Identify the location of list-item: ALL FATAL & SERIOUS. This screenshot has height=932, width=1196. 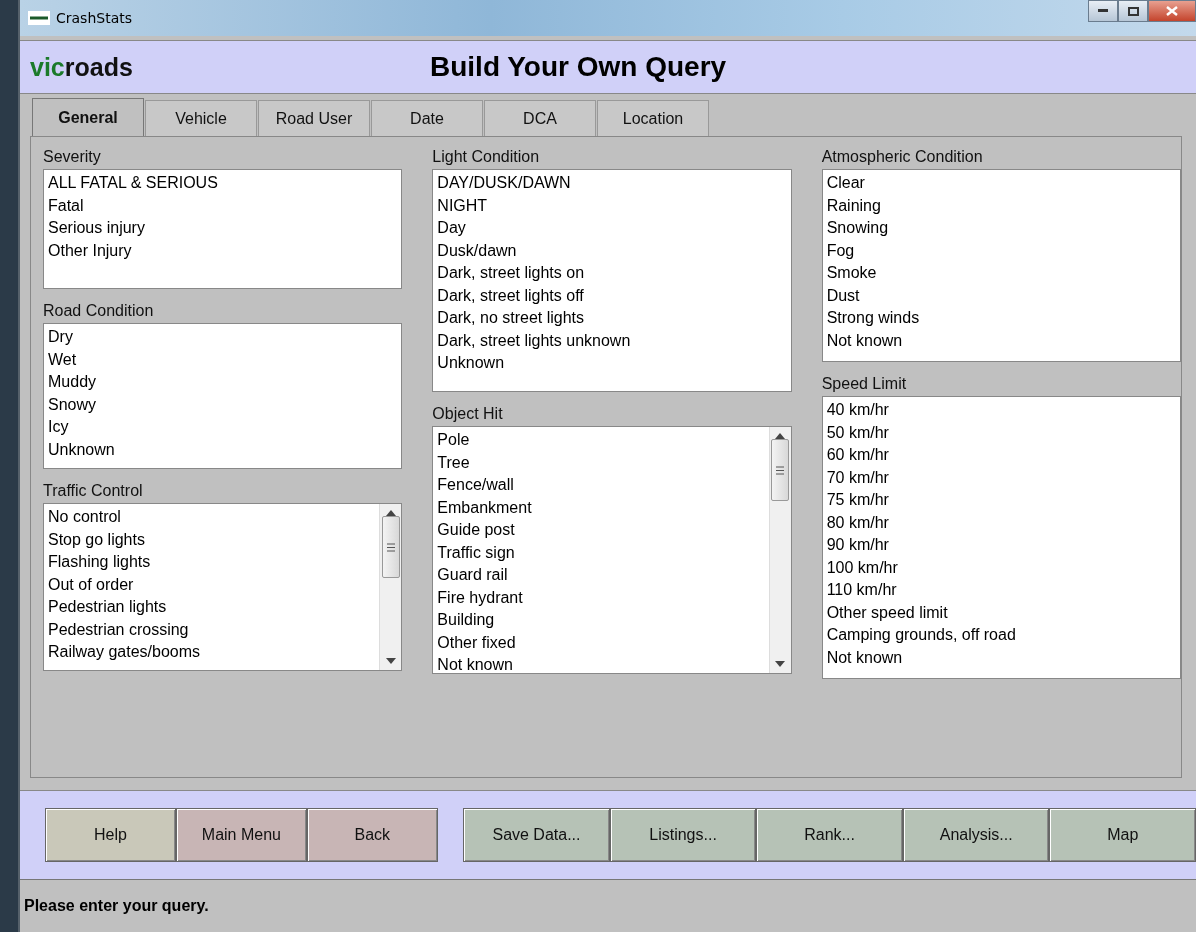
(133, 183).